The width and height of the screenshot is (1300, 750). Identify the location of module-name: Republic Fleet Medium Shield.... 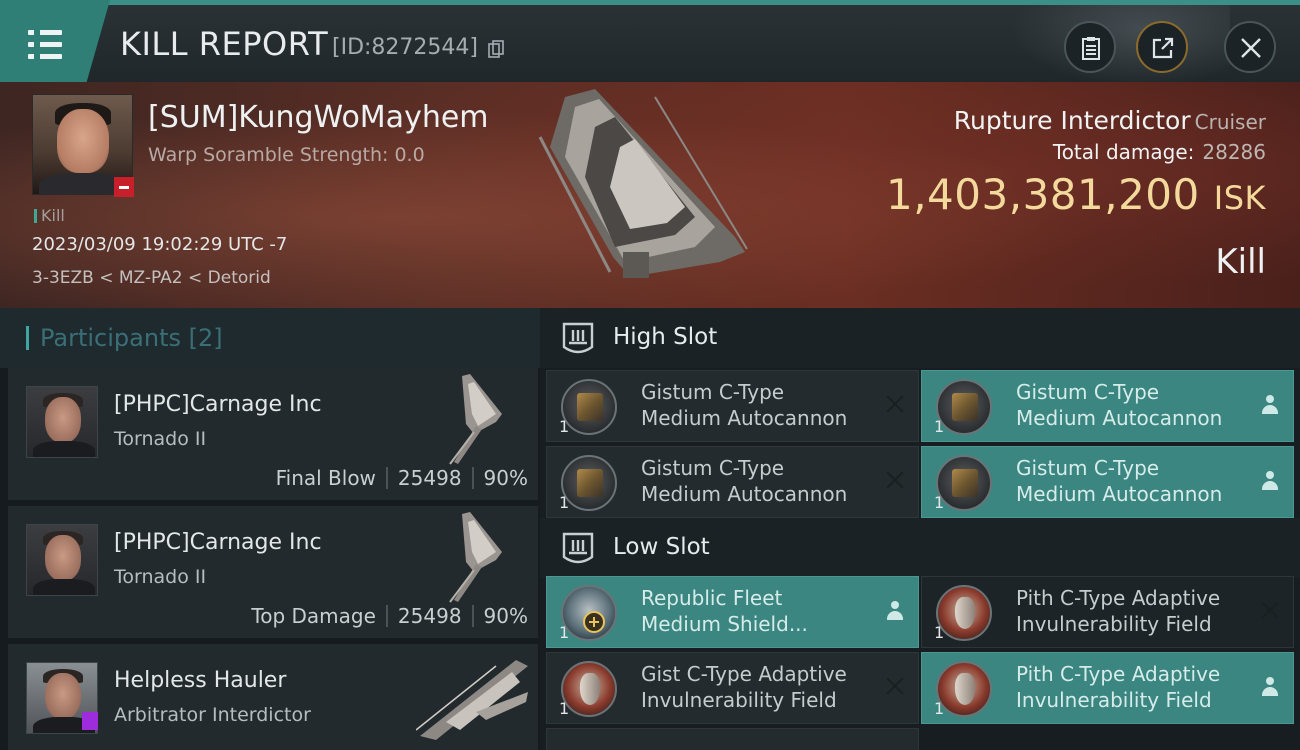
(761, 611).